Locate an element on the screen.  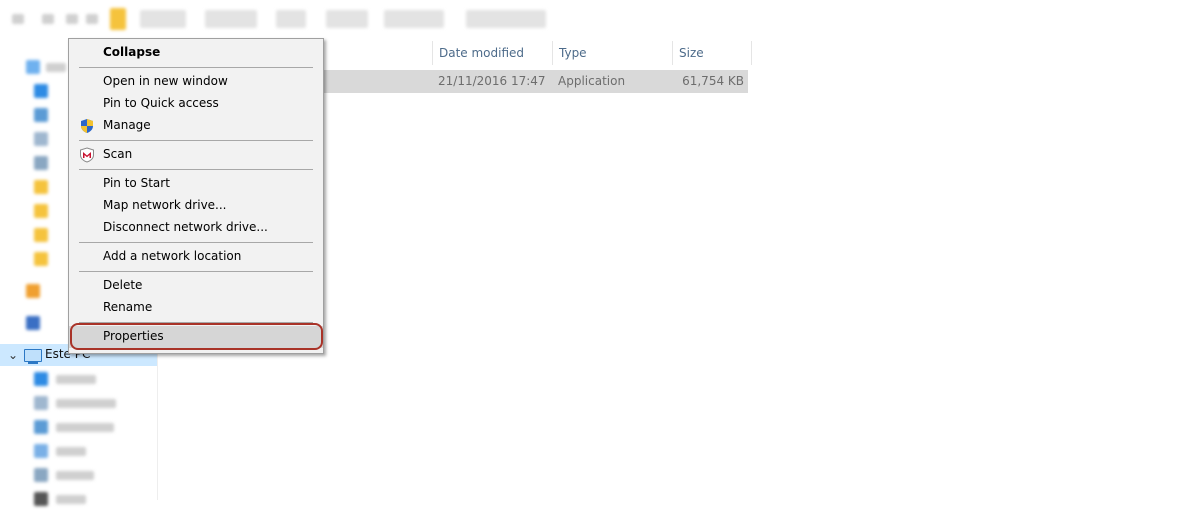
file-row: 21/11/2016 17:47 Application 61,754 KB is located at coordinates (534, 81).